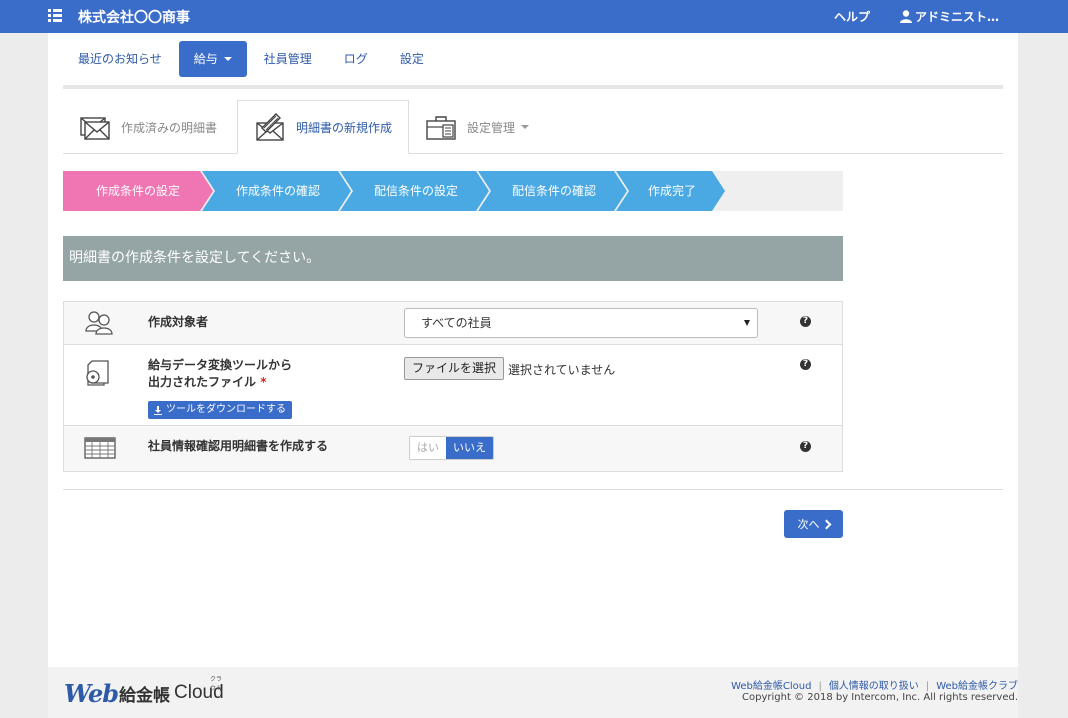  I want to click on download-tool-button: ツールをダウンロードする, so click(220, 410).